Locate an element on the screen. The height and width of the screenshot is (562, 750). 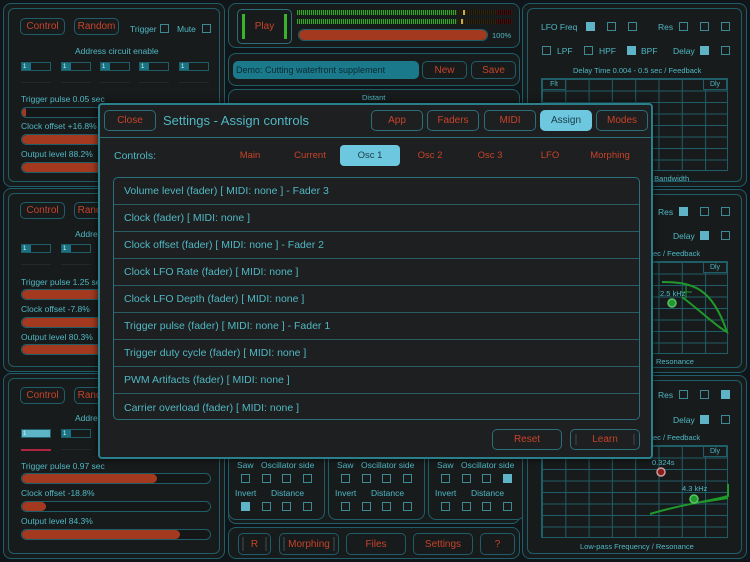
settings-button: Settings is located at coordinates (443, 544).